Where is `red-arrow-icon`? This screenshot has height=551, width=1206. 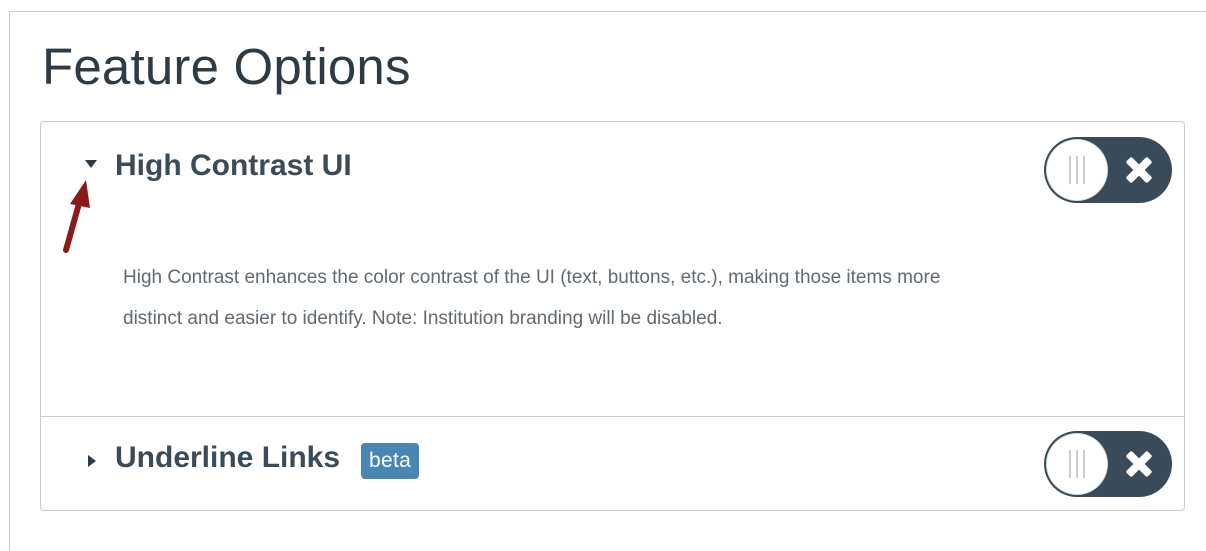
red-arrow-icon is located at coordinates (76, 216).